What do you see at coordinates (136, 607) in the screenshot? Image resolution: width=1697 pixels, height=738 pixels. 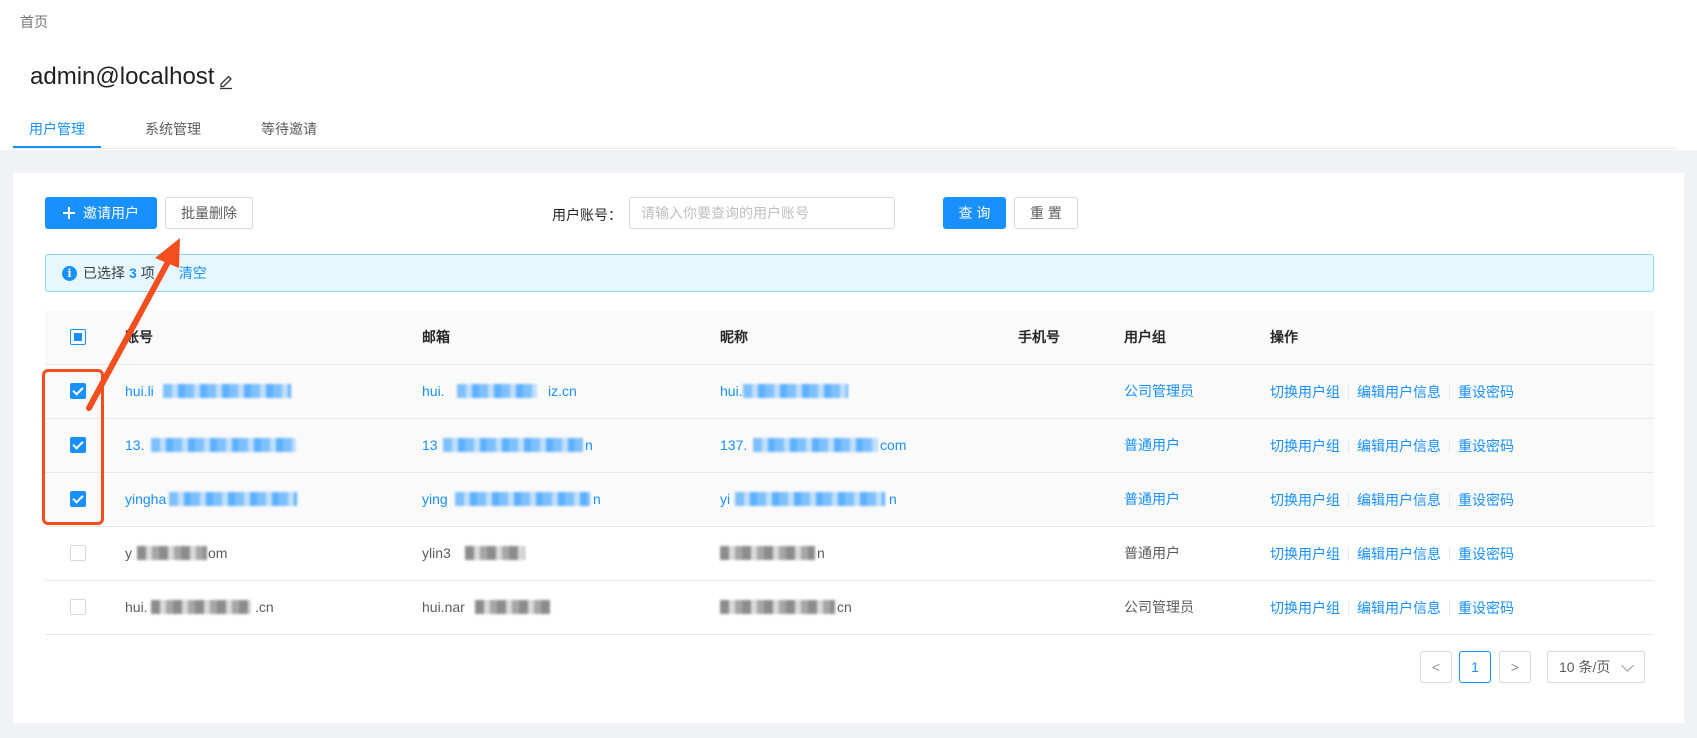 I see `account-cell: hui.` at bounding box center [136, 607].